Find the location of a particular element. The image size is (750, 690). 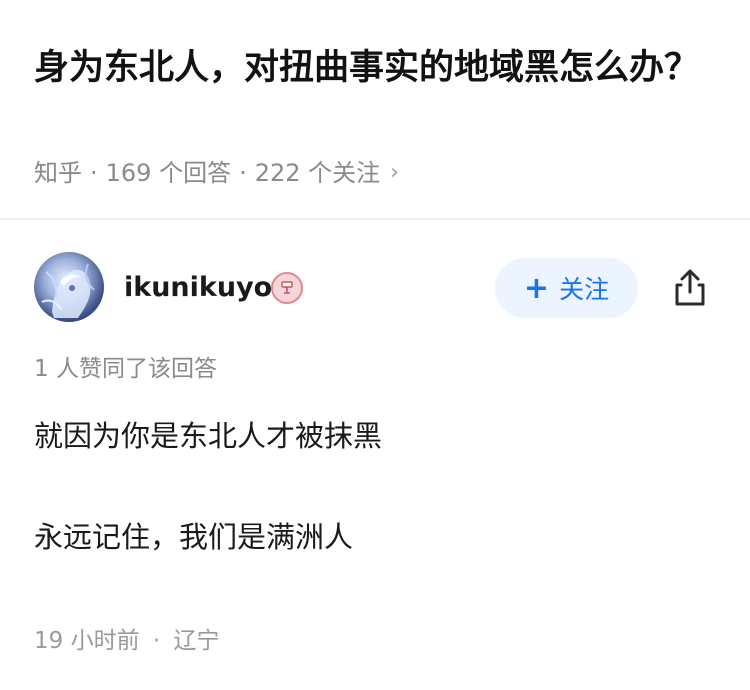

answer-time: 19 小时前 is located at coordinates (87, 641).